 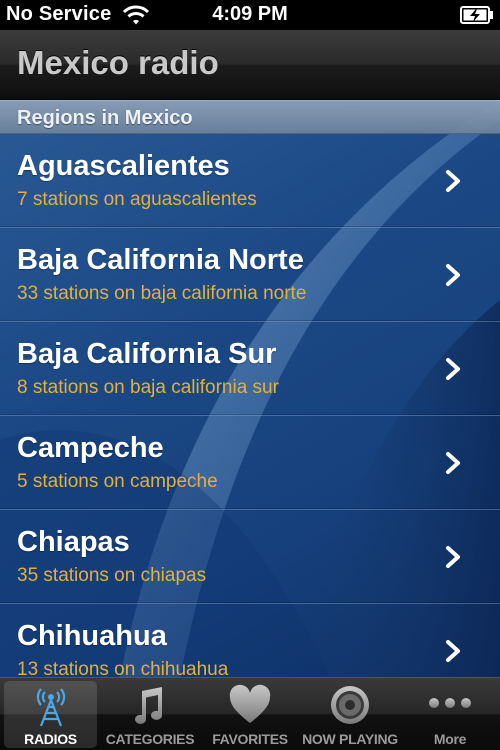 What do you see at coordinates (73, 542) in the screenshot?
I see `region-name: Chiapas` at bounding box center [73, 542].